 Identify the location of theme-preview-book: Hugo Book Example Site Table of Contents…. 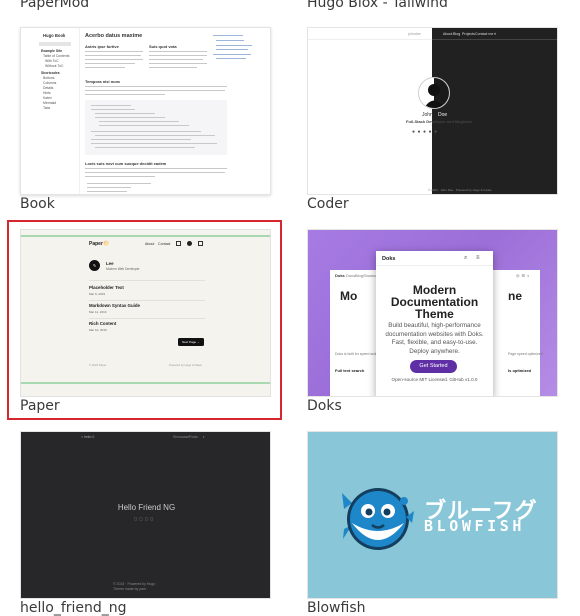
(145, 111).